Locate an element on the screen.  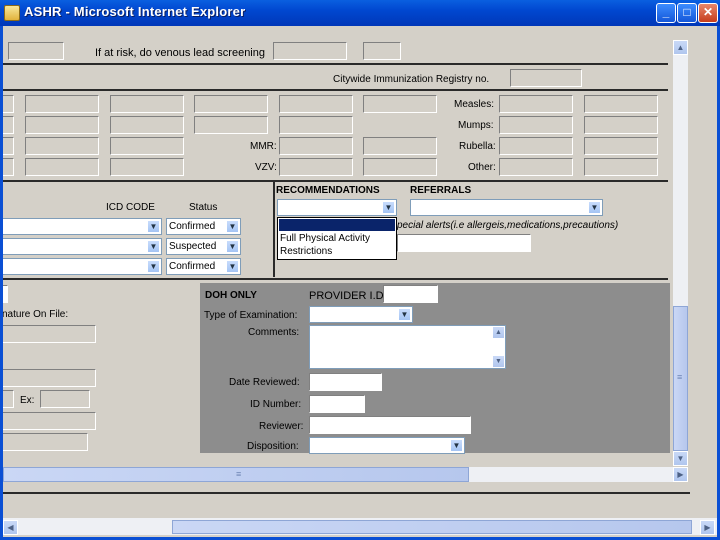
special-alerts-field is located at coordinates (464, 243).